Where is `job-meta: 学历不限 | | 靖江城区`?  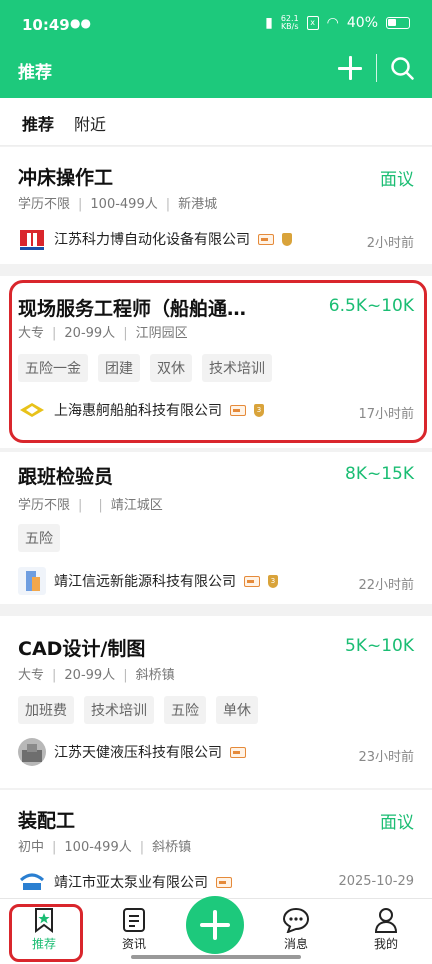 job-meta: 学历不限 | | 靖江城区 is located at coordinates (90, 505).